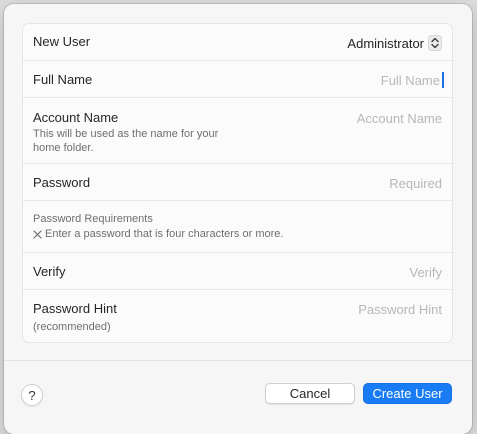  I want to click on account-name-description-line2: home folder., so click(63, 148).